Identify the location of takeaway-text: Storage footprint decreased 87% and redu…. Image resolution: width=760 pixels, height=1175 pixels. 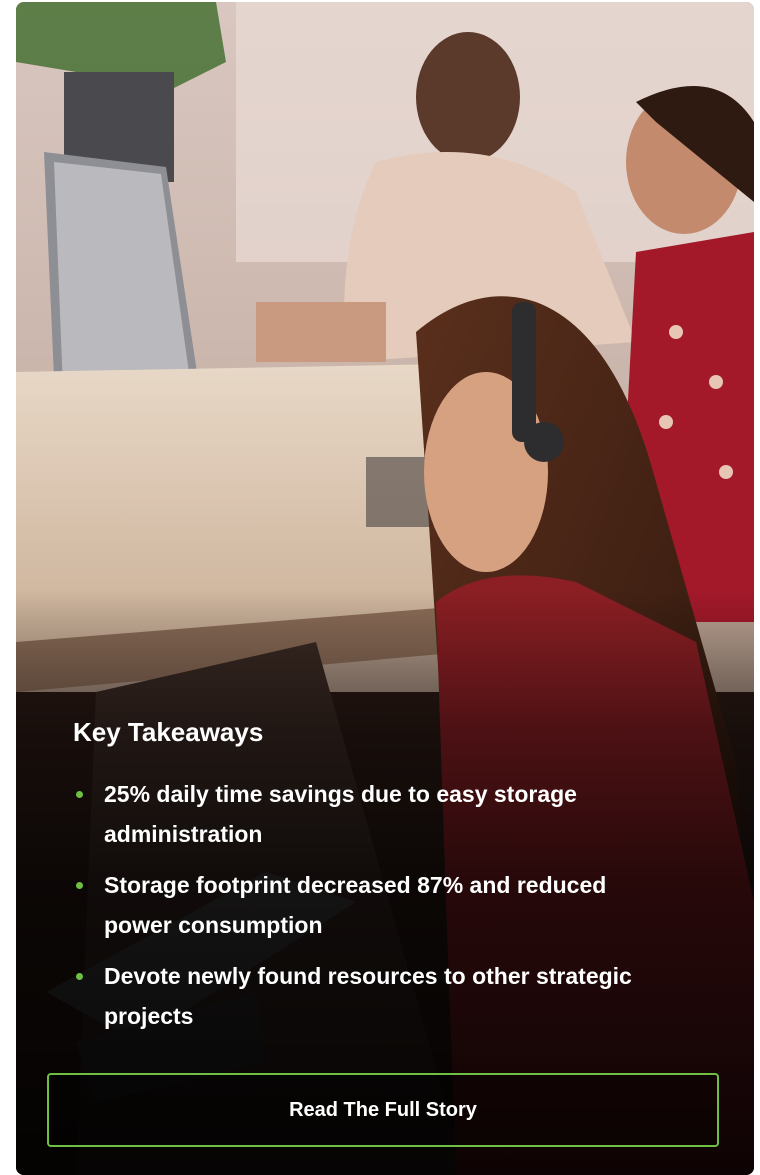
(355, 905).